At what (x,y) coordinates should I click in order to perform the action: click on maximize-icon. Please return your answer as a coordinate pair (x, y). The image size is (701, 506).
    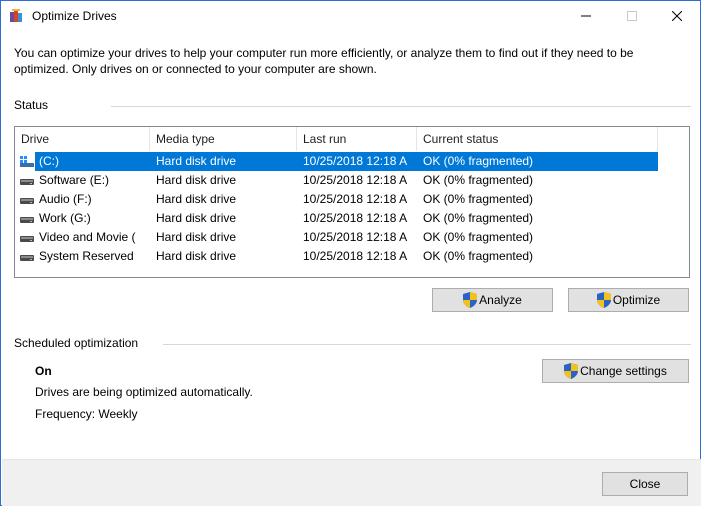
    Looking at the image, I should click on (632, 16).